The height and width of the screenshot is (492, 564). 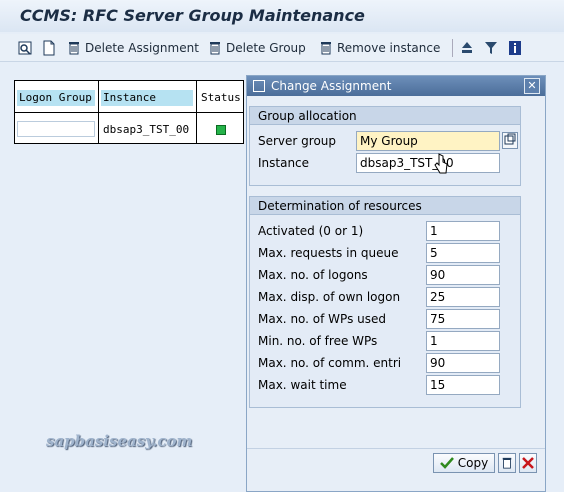 I want to click on delete-assignment-button: Delete Assignment, so click(x=133, y=48).